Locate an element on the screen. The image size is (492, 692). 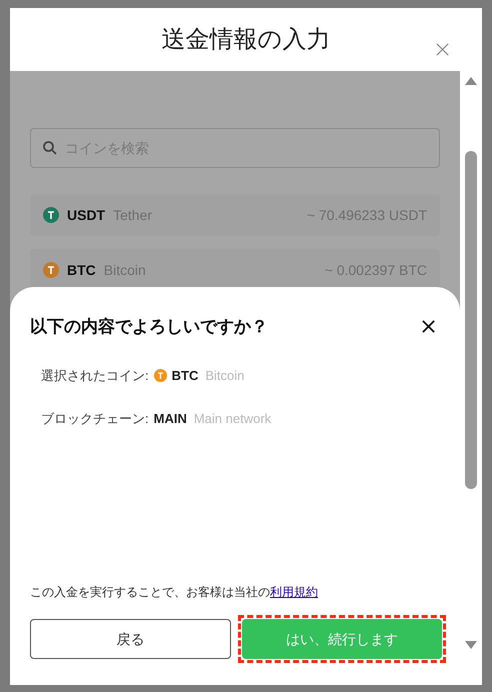
close-icon is located at coordinates (428, 326).